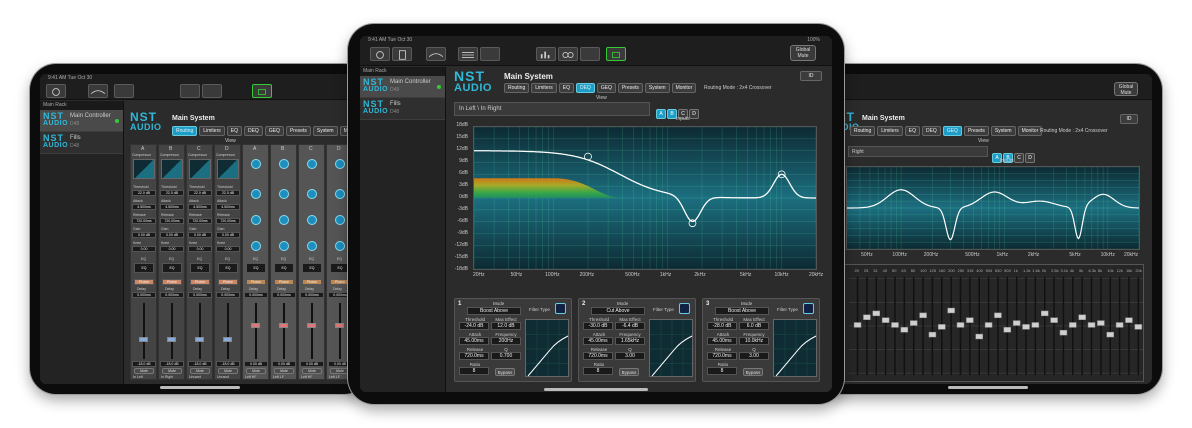 The height and width of the screenshot is (428, 1192). I want to click on curve-button, so click(98, 91).